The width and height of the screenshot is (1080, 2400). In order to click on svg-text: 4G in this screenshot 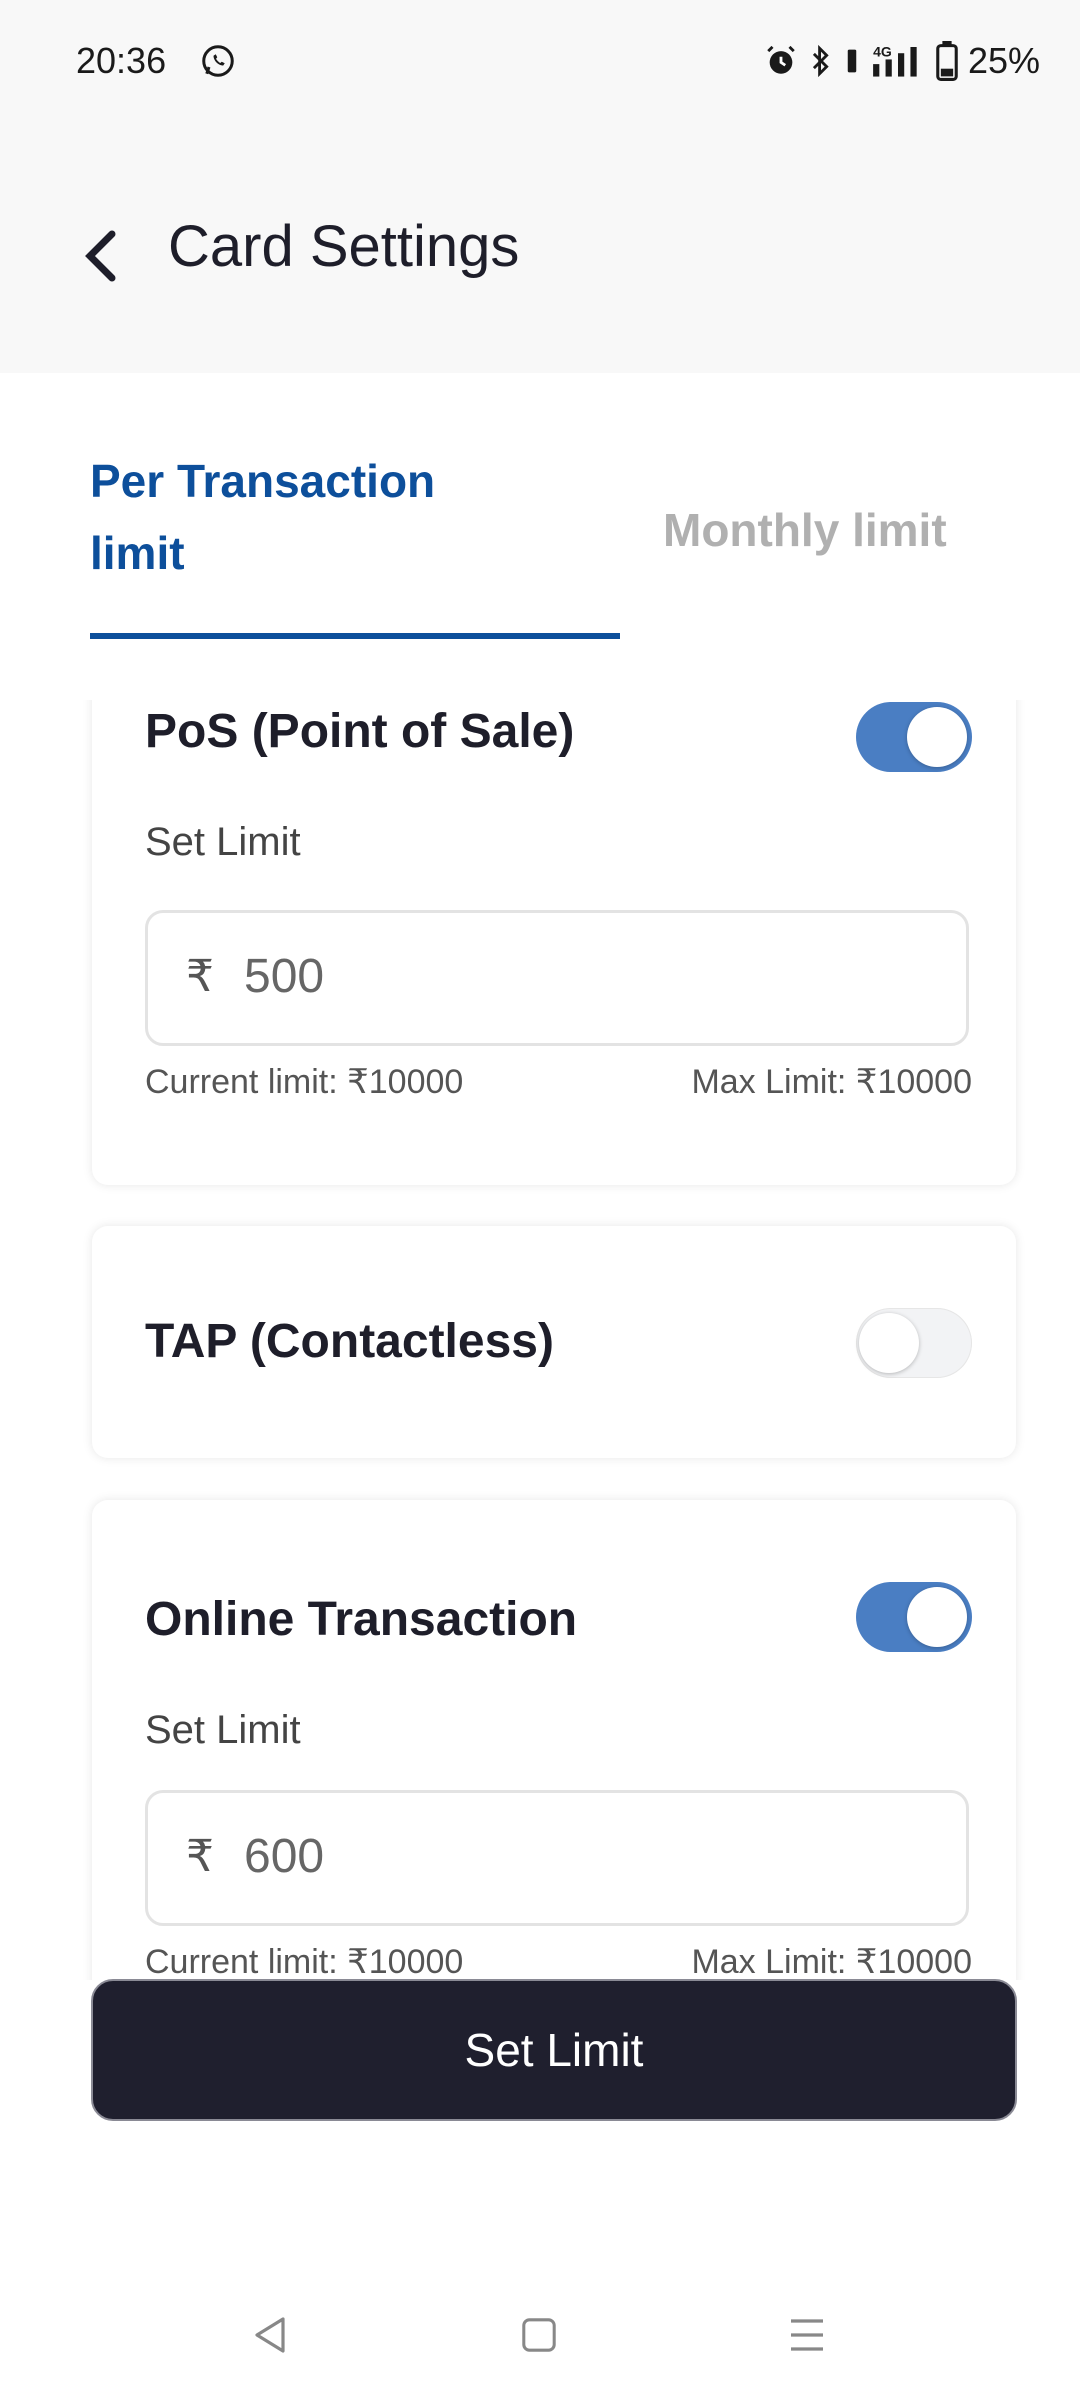, I will do `click(882, 51)`.